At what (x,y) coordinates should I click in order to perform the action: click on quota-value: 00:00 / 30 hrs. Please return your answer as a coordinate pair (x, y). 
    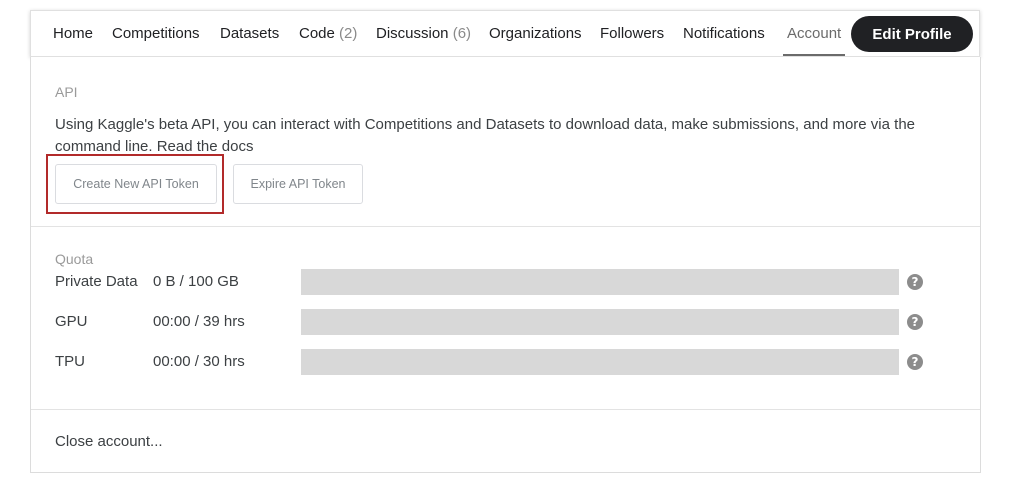
    Looking at the image, I should click on (199, 361).